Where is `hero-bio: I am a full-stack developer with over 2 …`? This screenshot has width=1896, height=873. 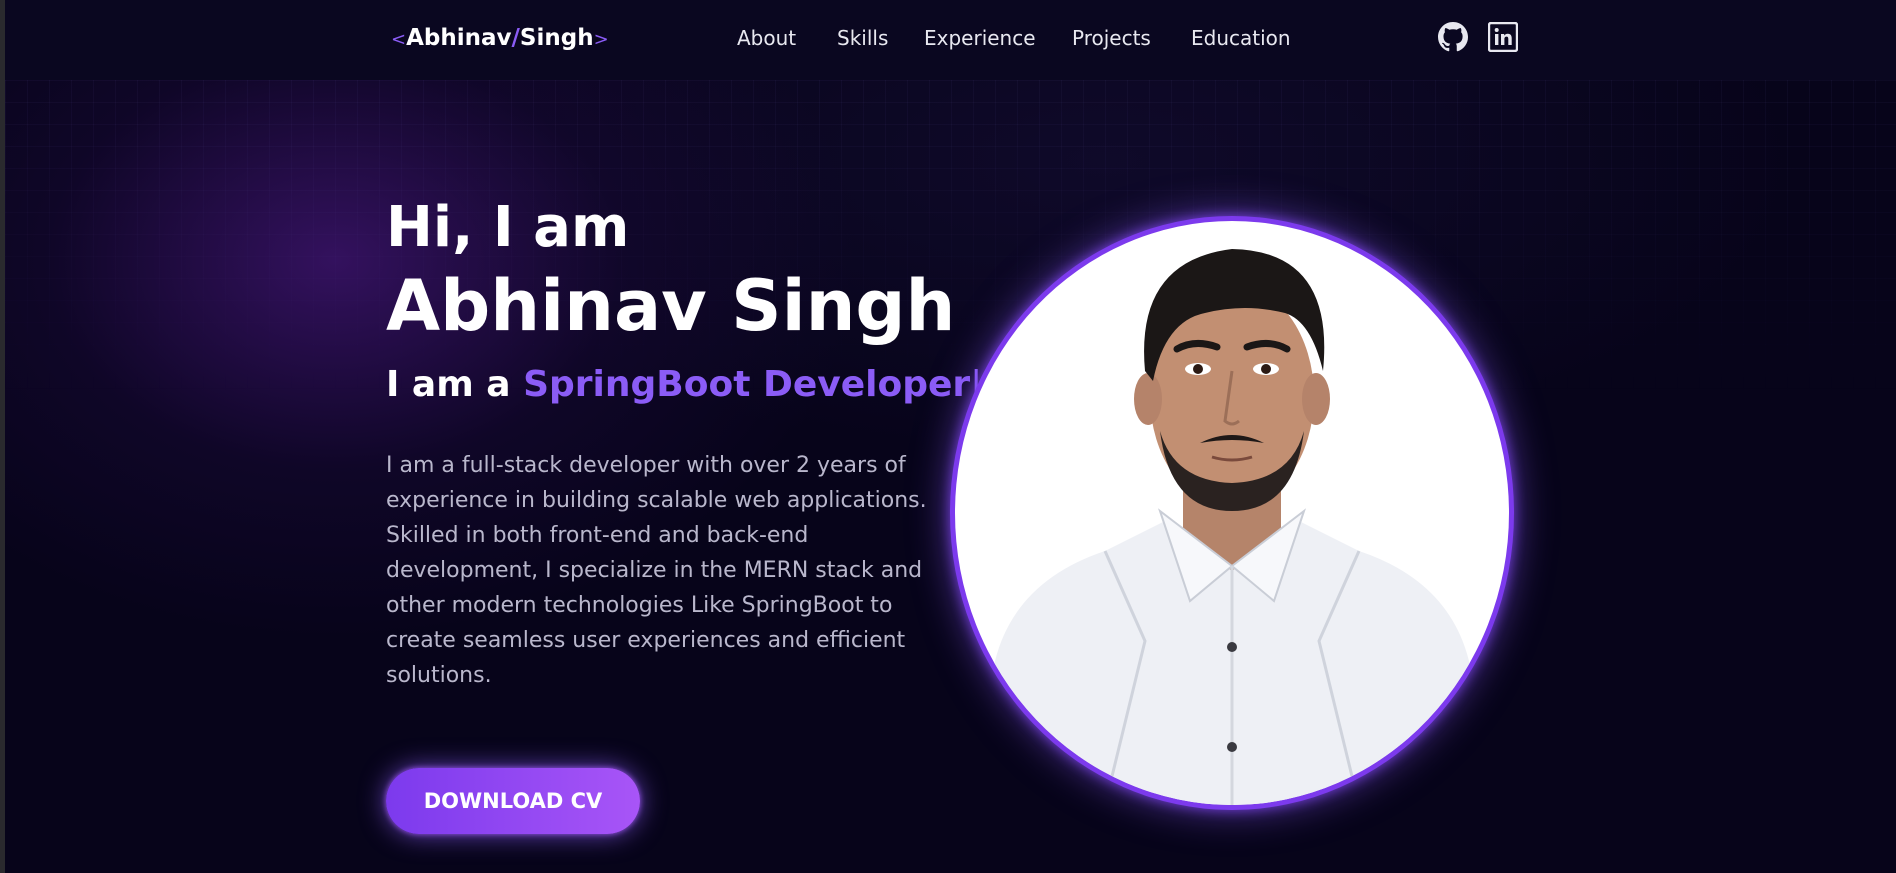
hero-bio: I am a full-stack developer with over 2 … is located at coordinates (656, 570).